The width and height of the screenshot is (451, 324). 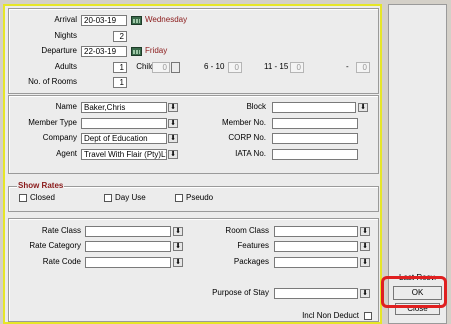 What do you see at coordinates (130, 197) in the screenshot?
I see `day-use-label: Day Use` at bounding box center [130, 197].